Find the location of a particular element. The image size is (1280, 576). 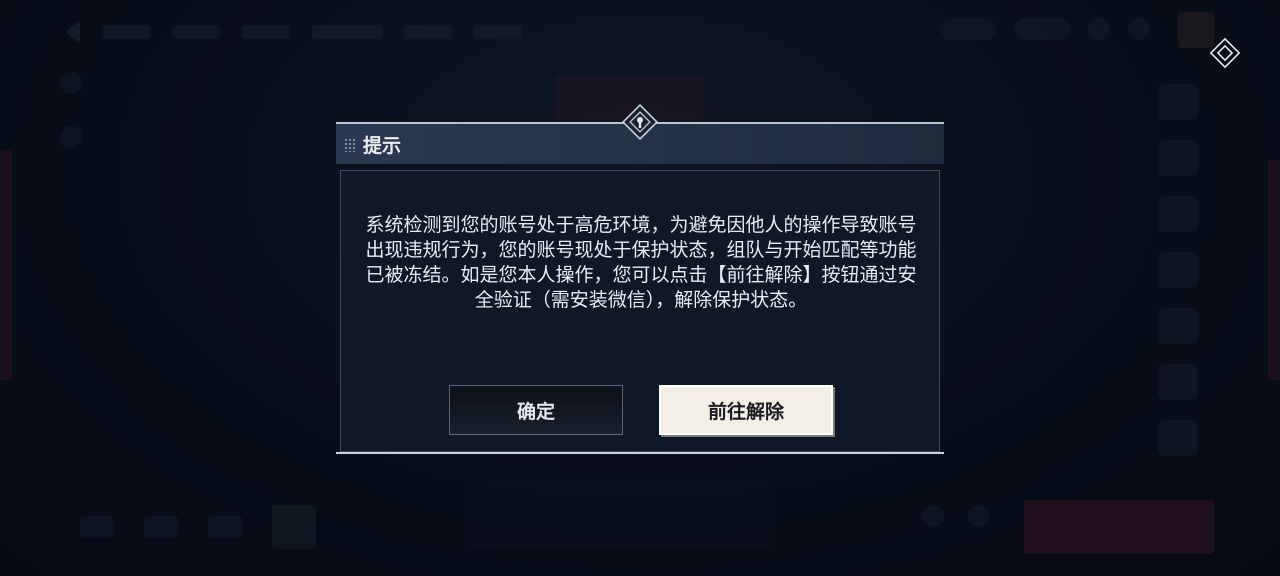

diamond-icon is located at coordinates (1225, 53).